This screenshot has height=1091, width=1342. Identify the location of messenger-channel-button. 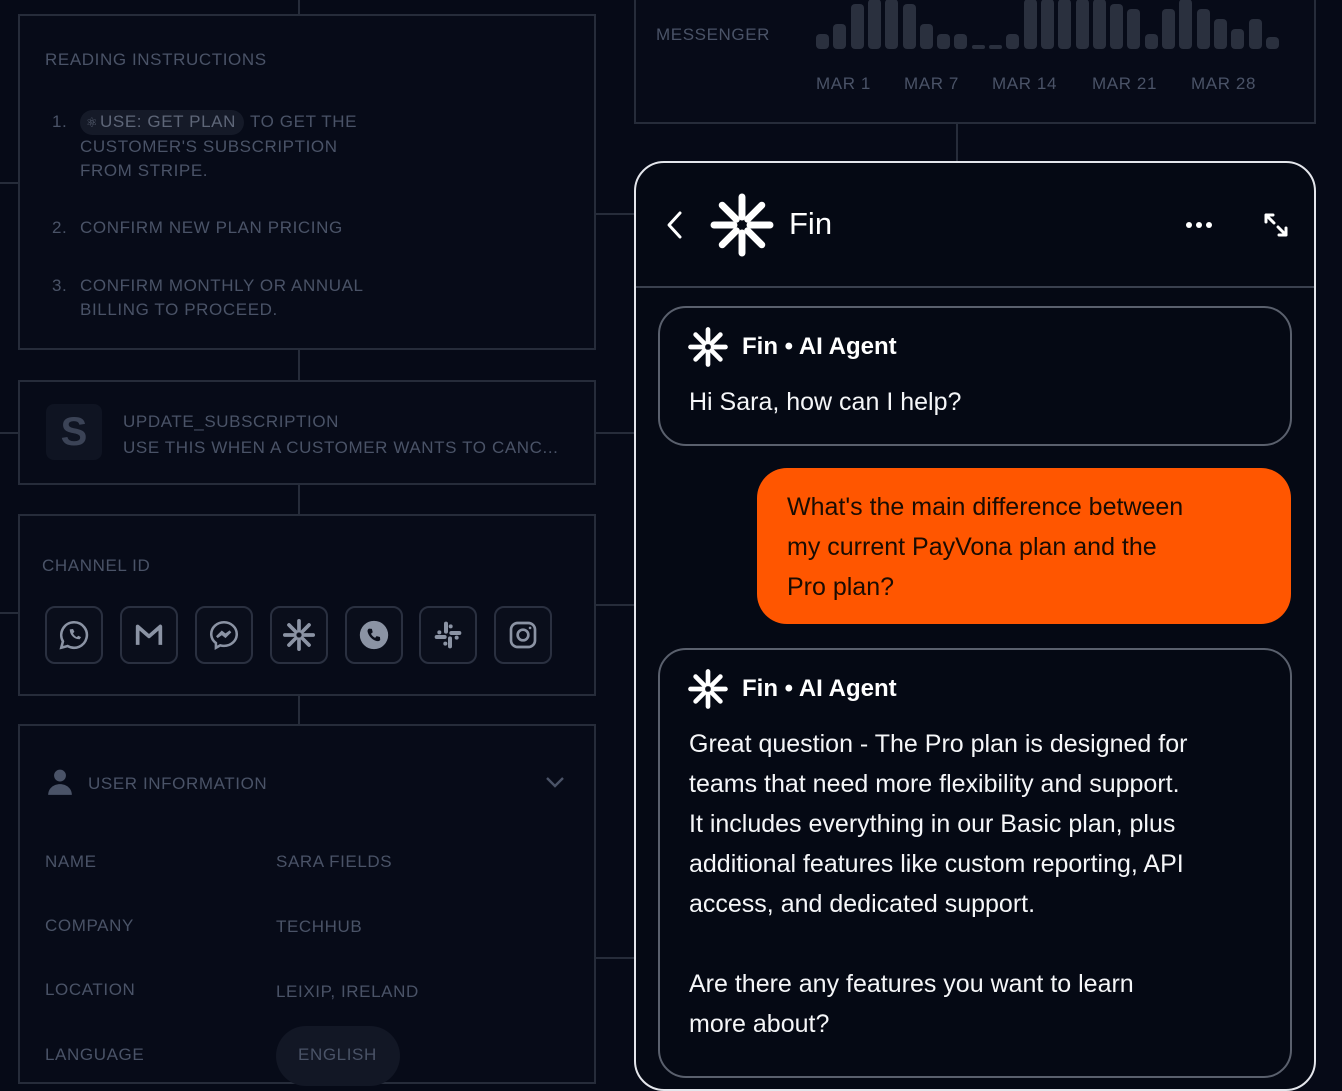
(224, 635).